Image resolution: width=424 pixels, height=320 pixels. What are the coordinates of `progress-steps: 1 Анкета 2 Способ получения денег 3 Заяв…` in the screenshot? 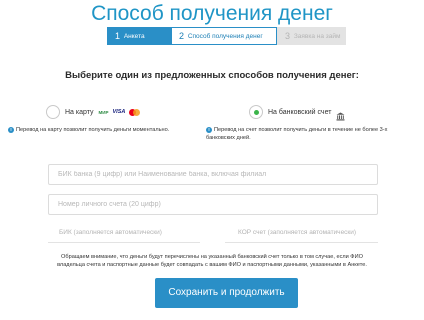 It's located at (226, 36).